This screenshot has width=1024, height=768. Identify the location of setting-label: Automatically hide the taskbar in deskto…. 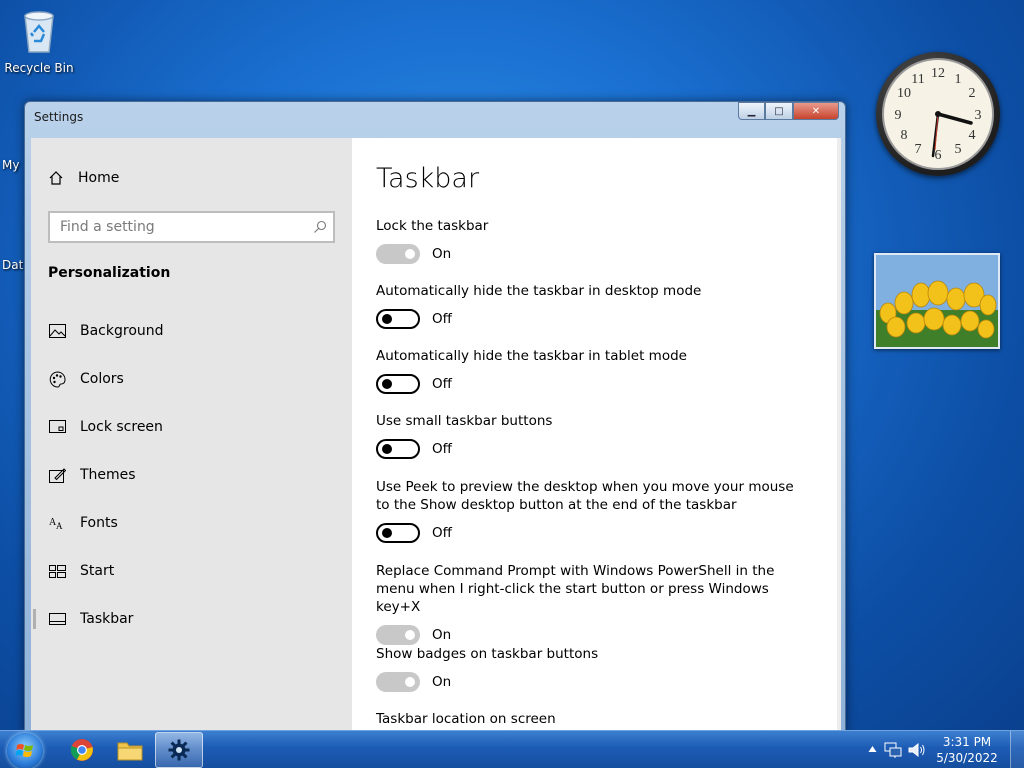
(539, 291).